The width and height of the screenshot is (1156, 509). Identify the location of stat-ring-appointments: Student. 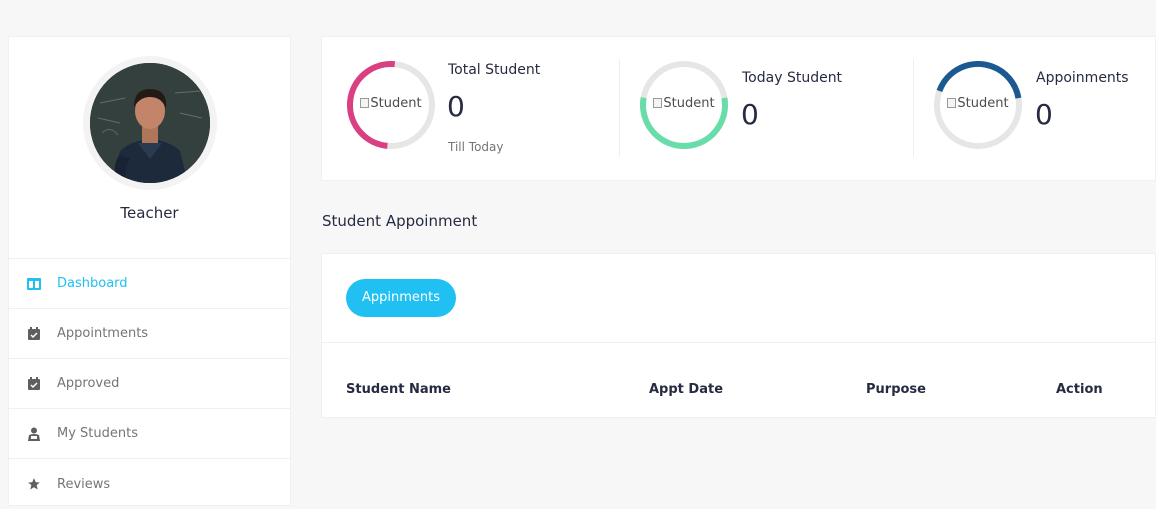
(978, 105).